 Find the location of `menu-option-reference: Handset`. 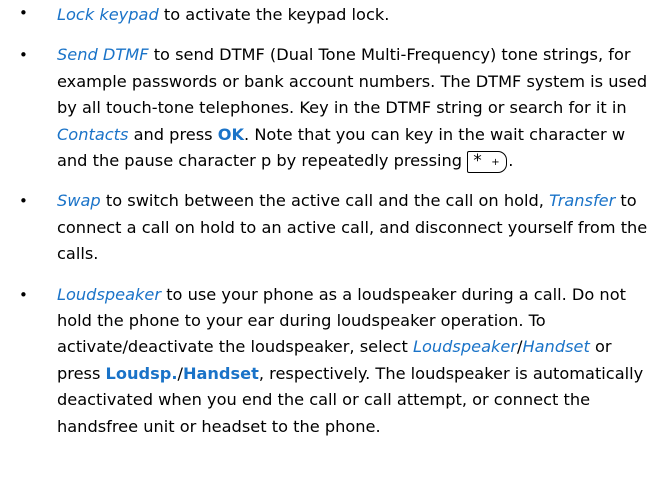

menu-option-reference: Handset is located at coordinates (556, 347).